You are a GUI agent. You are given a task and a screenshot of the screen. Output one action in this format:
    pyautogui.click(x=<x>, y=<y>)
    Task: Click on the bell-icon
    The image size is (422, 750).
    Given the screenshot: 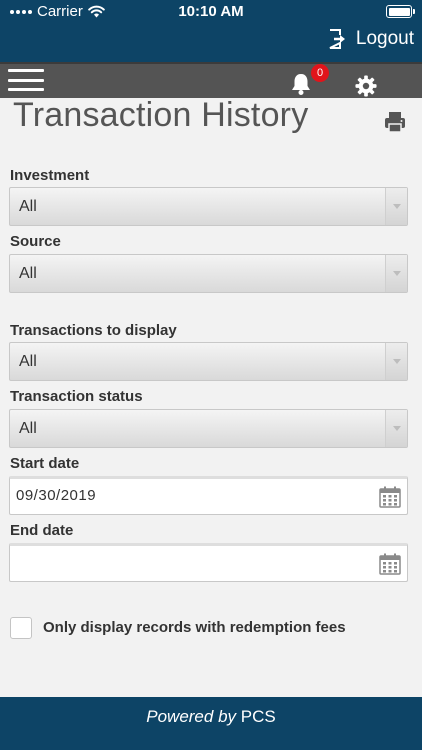 What is the action you would take?
    pyautogui.click(x=301, y=84)
    